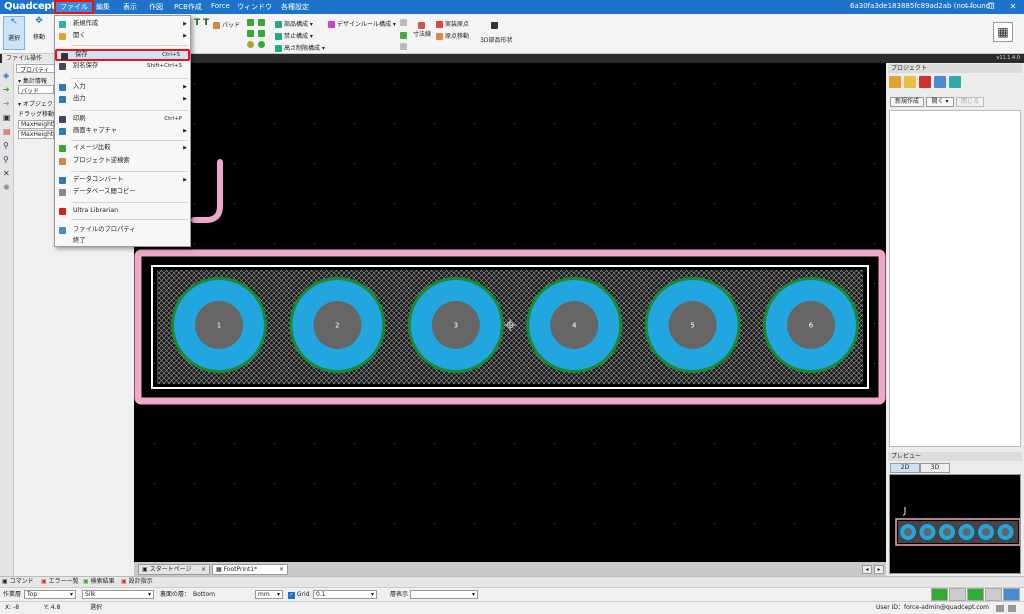 The width and height of the screenshot is (1024, 614). What do you see at coordinates (1003, 32) in the screenshot?
I see `apps-grid-icon: ▦` at bounding box center [1003, 32].